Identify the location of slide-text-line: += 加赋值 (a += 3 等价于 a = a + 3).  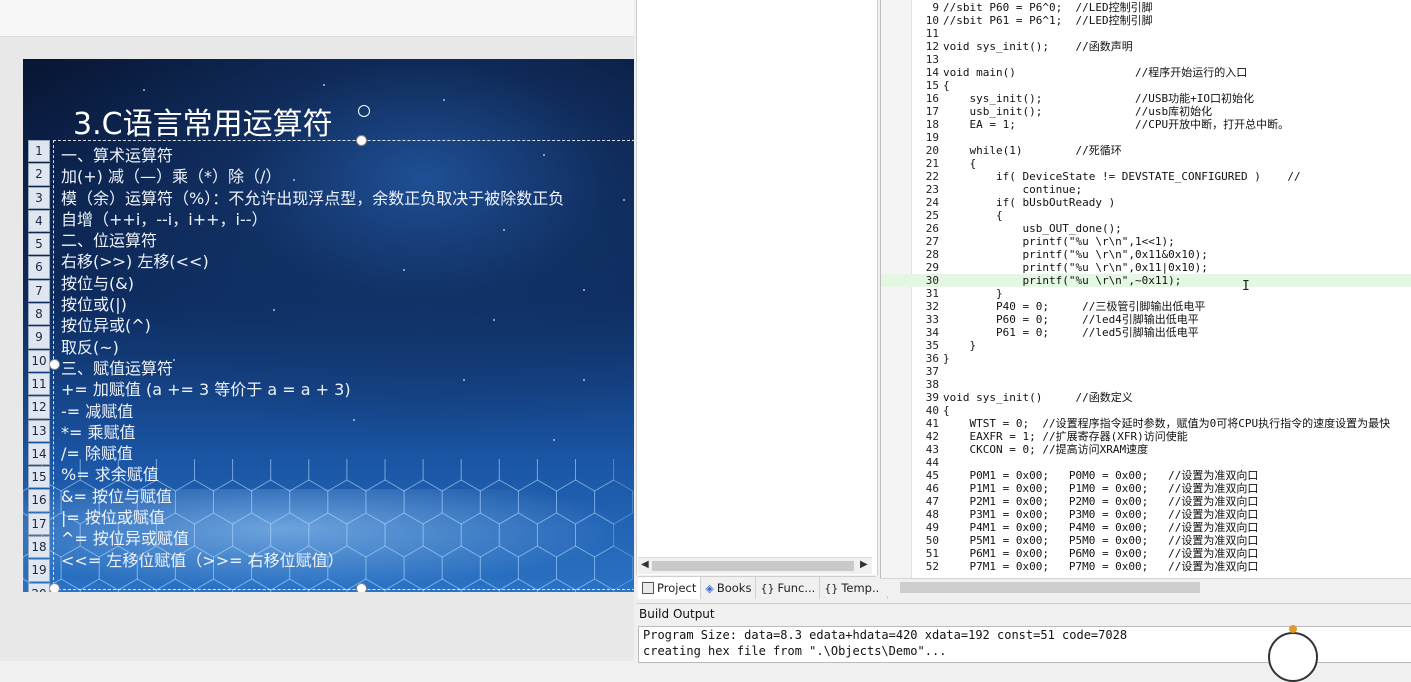
(347, 389).